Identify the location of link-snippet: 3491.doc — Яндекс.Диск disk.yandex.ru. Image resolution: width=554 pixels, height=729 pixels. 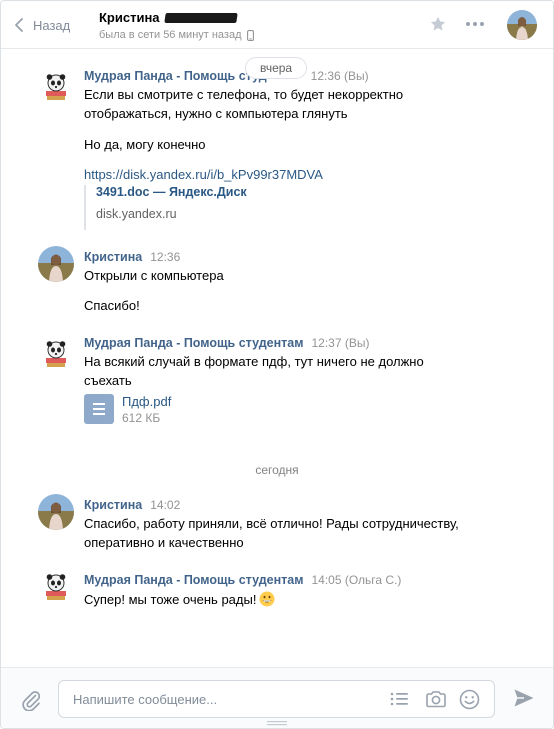
(214, 207).